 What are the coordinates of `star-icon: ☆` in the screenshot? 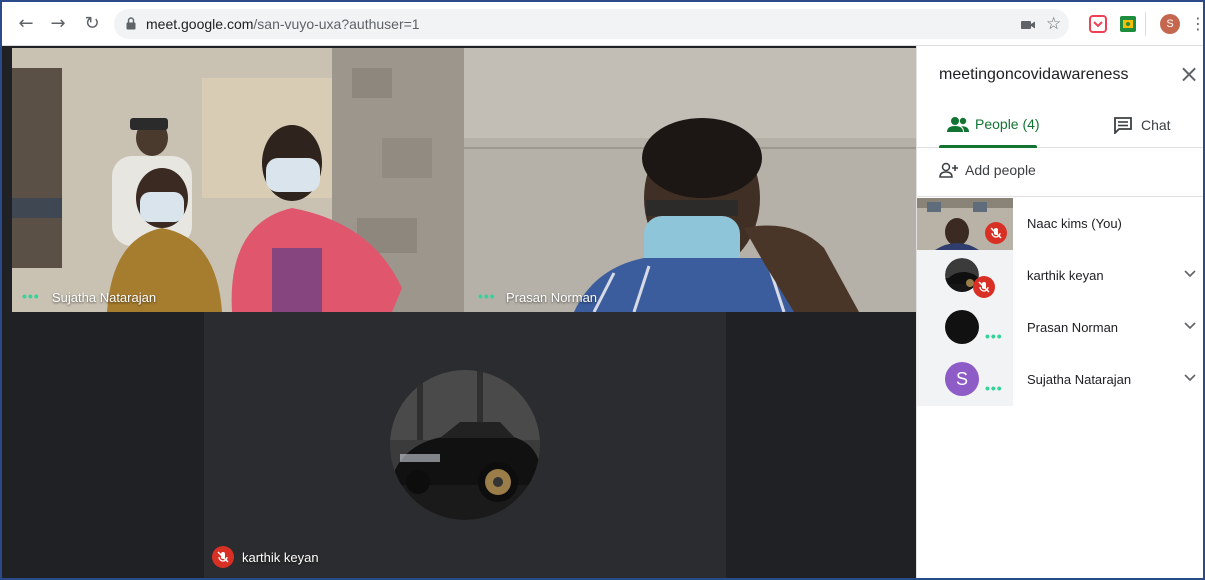 It's located at (1056, 24).